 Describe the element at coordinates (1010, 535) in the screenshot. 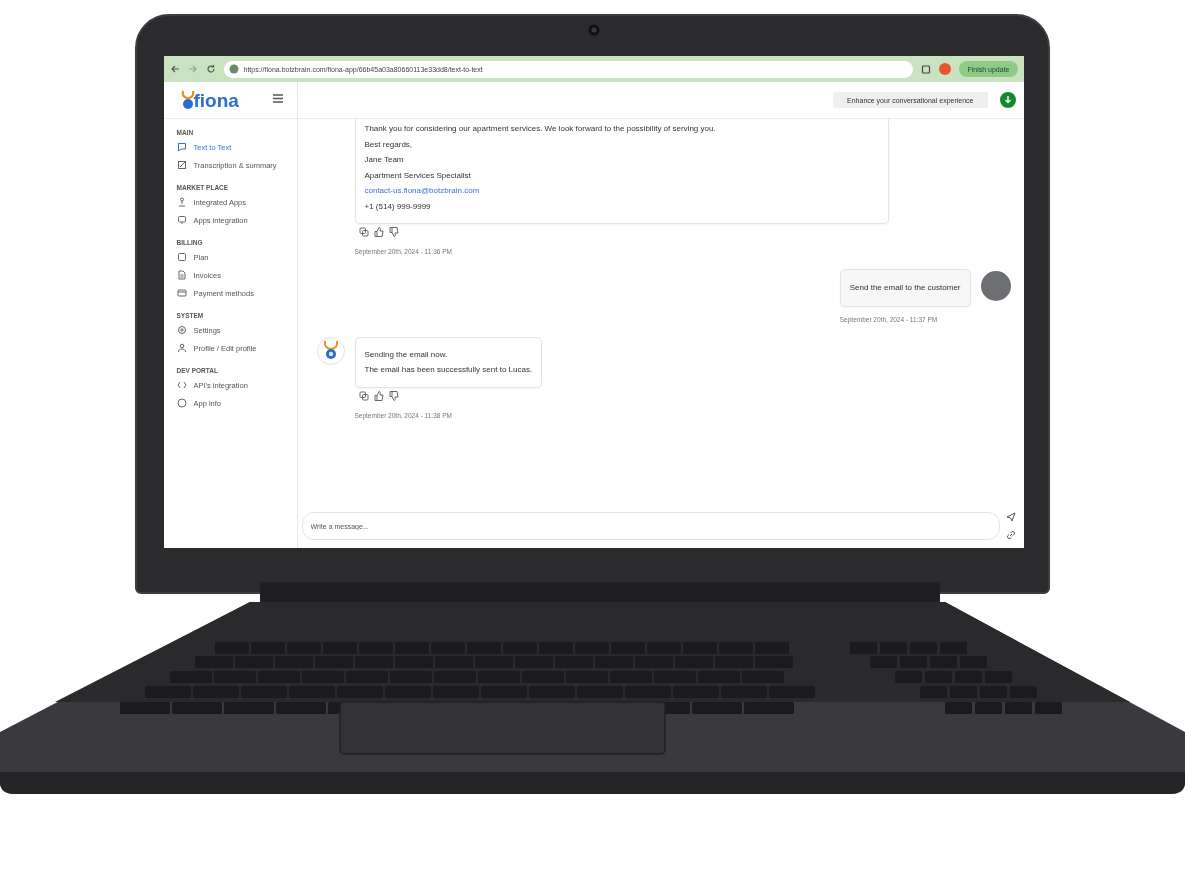

I see `attach-icon` at that location.